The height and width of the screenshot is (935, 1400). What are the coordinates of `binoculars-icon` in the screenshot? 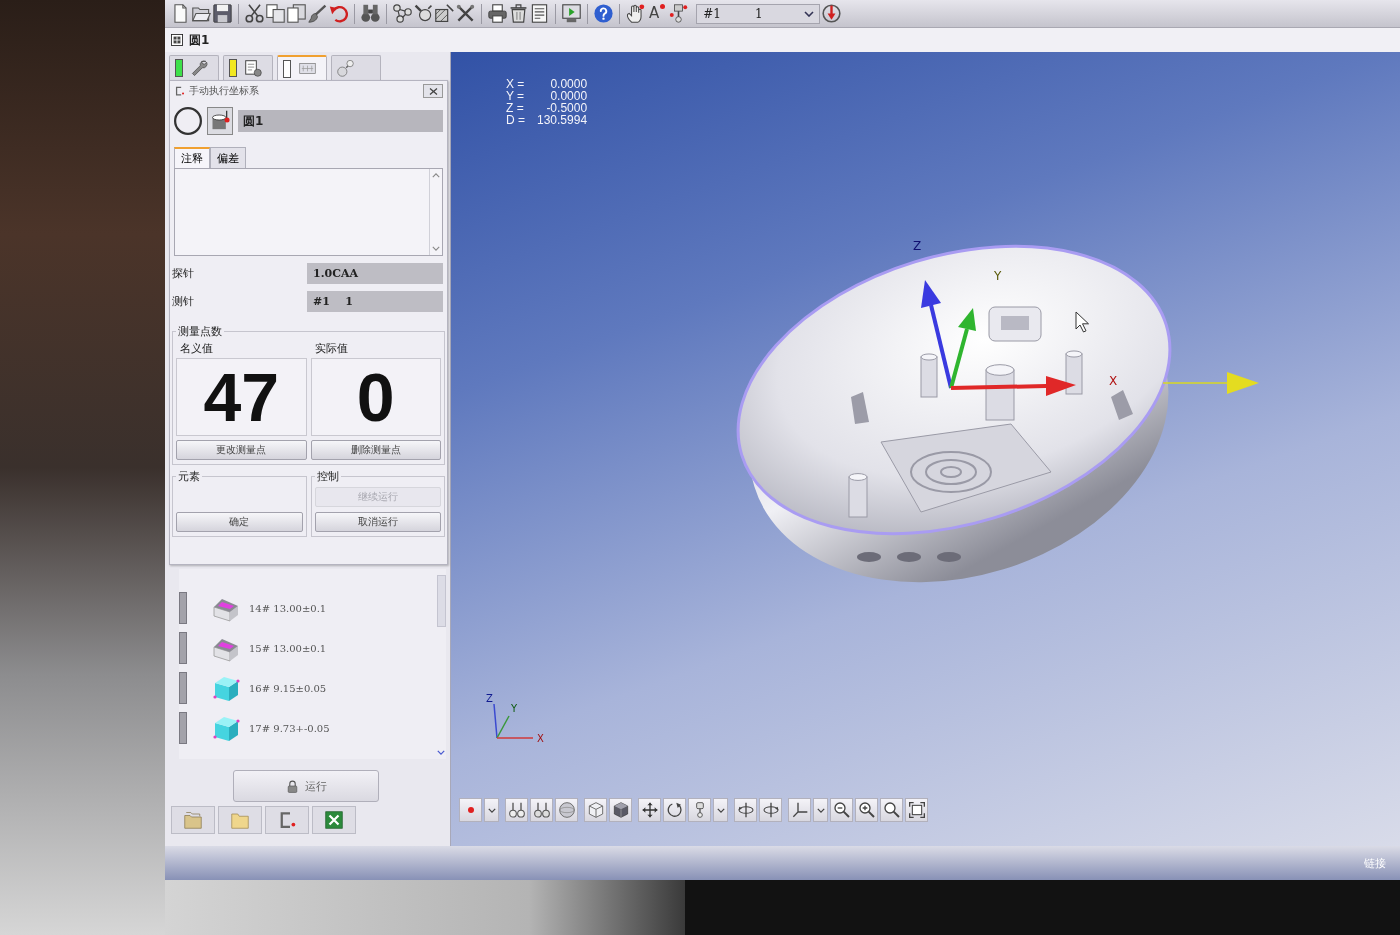 It's located at (370, 13).